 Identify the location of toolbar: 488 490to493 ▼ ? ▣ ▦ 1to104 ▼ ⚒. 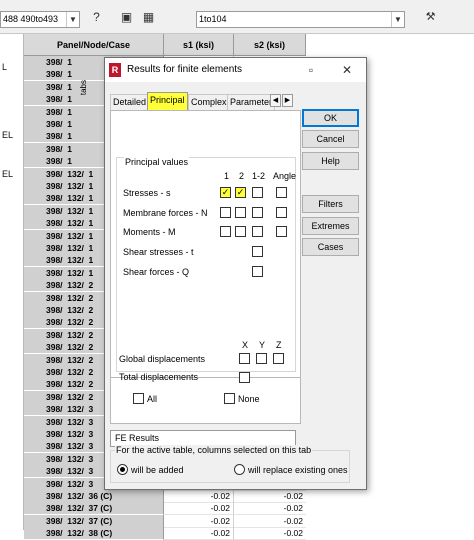
(237, 17).